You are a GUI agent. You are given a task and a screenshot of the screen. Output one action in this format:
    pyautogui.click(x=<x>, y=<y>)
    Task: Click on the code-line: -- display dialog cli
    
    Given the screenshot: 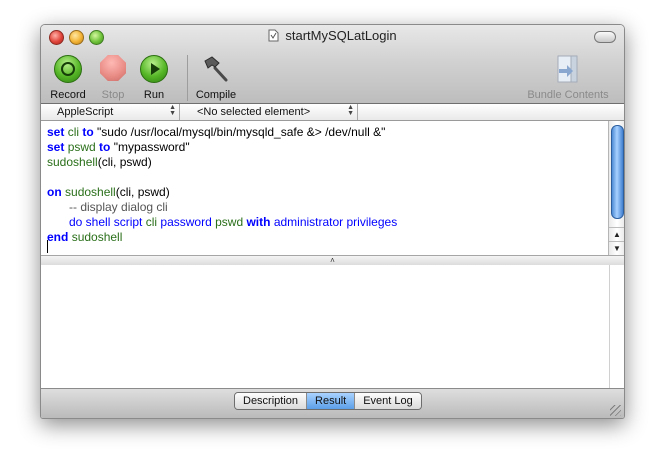 What is the action you would take?
    pyautogui.click(x=118, y=207)
    